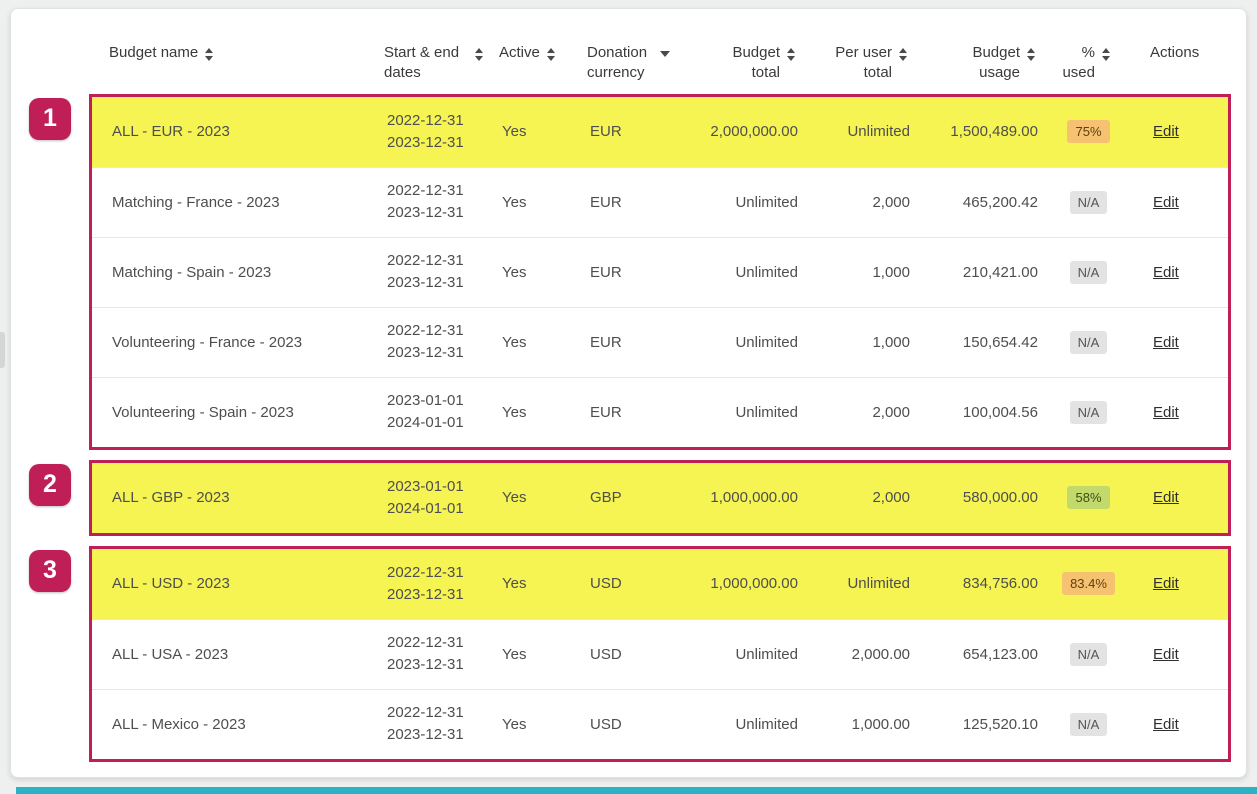 Image resolution: width=1257 pixels, height=794 pixels. What do you see at coordinates (1000, 412) in the screenshot?
I see `budget-usage-cell: 100,004.56` at bounding box center [1000, 412].